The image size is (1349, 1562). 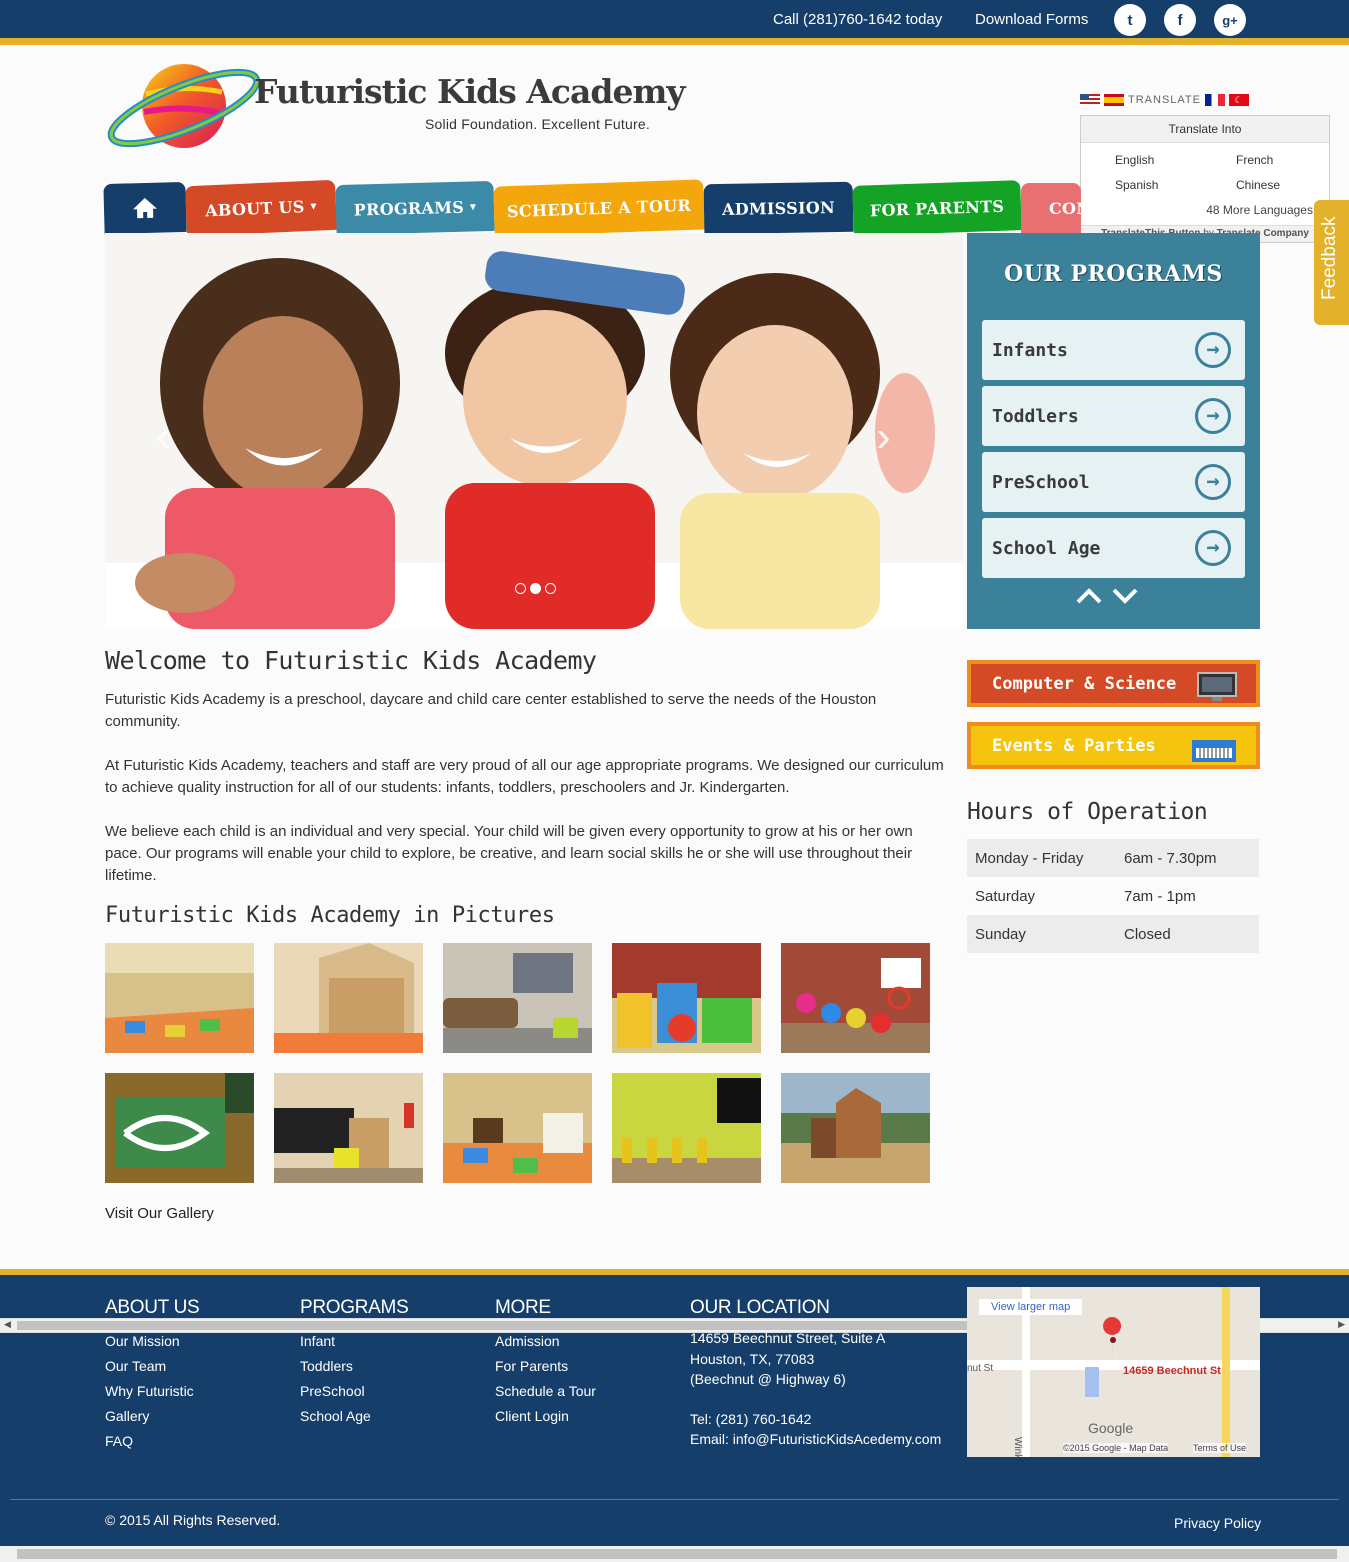 I want to click on chevron-up-icon, so click(x=1089, y=596).